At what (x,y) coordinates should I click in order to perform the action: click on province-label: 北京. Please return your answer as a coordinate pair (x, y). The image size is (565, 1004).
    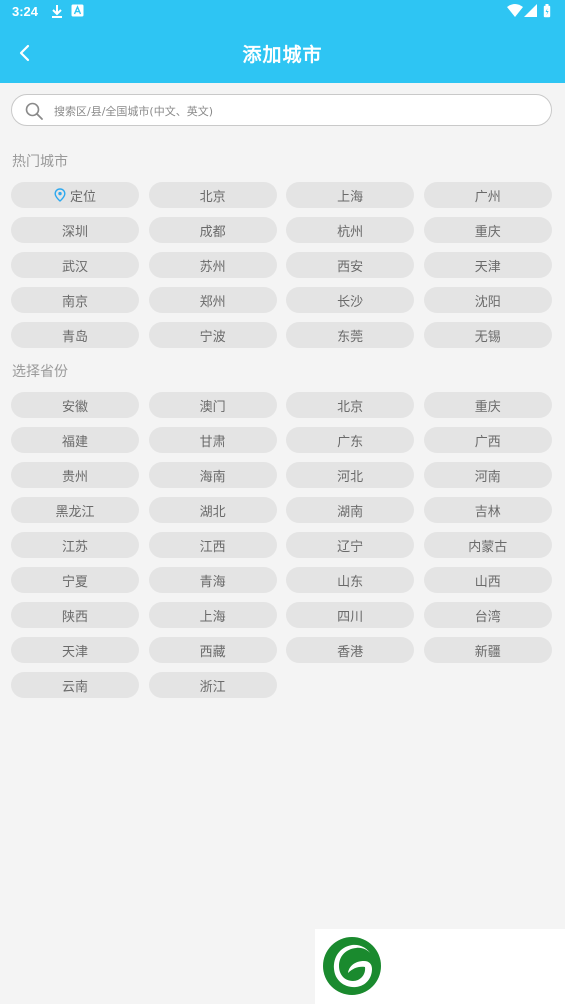
    Looking at the image, I should click on (350, 407).